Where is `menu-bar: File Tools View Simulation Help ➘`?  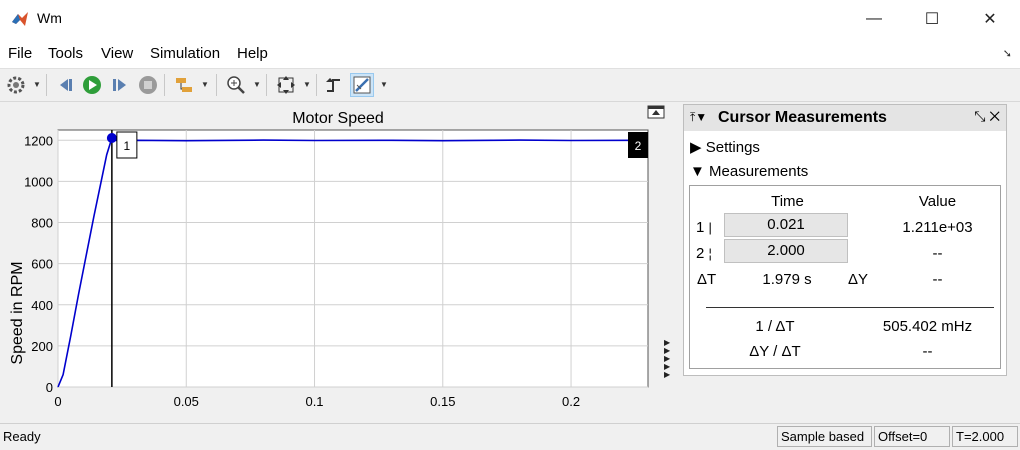 menu-bar: File Tools View Simulation Help ➘ is located at coordinates (510, 53).